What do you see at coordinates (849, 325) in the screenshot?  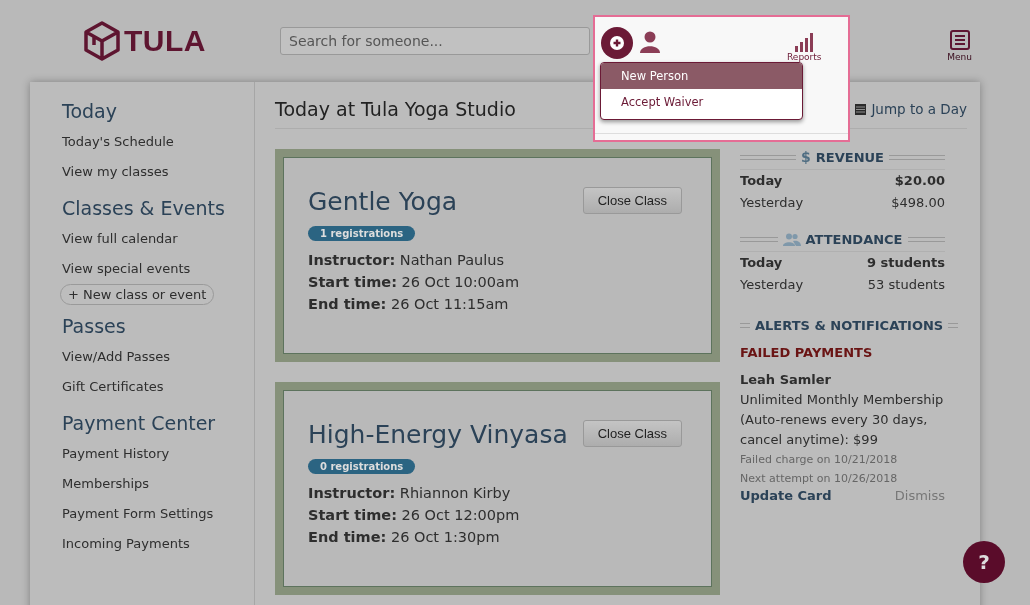 I see `alerts-heading: ALERTS & NOTIFICATIONS` at bounding box center [849, 325].